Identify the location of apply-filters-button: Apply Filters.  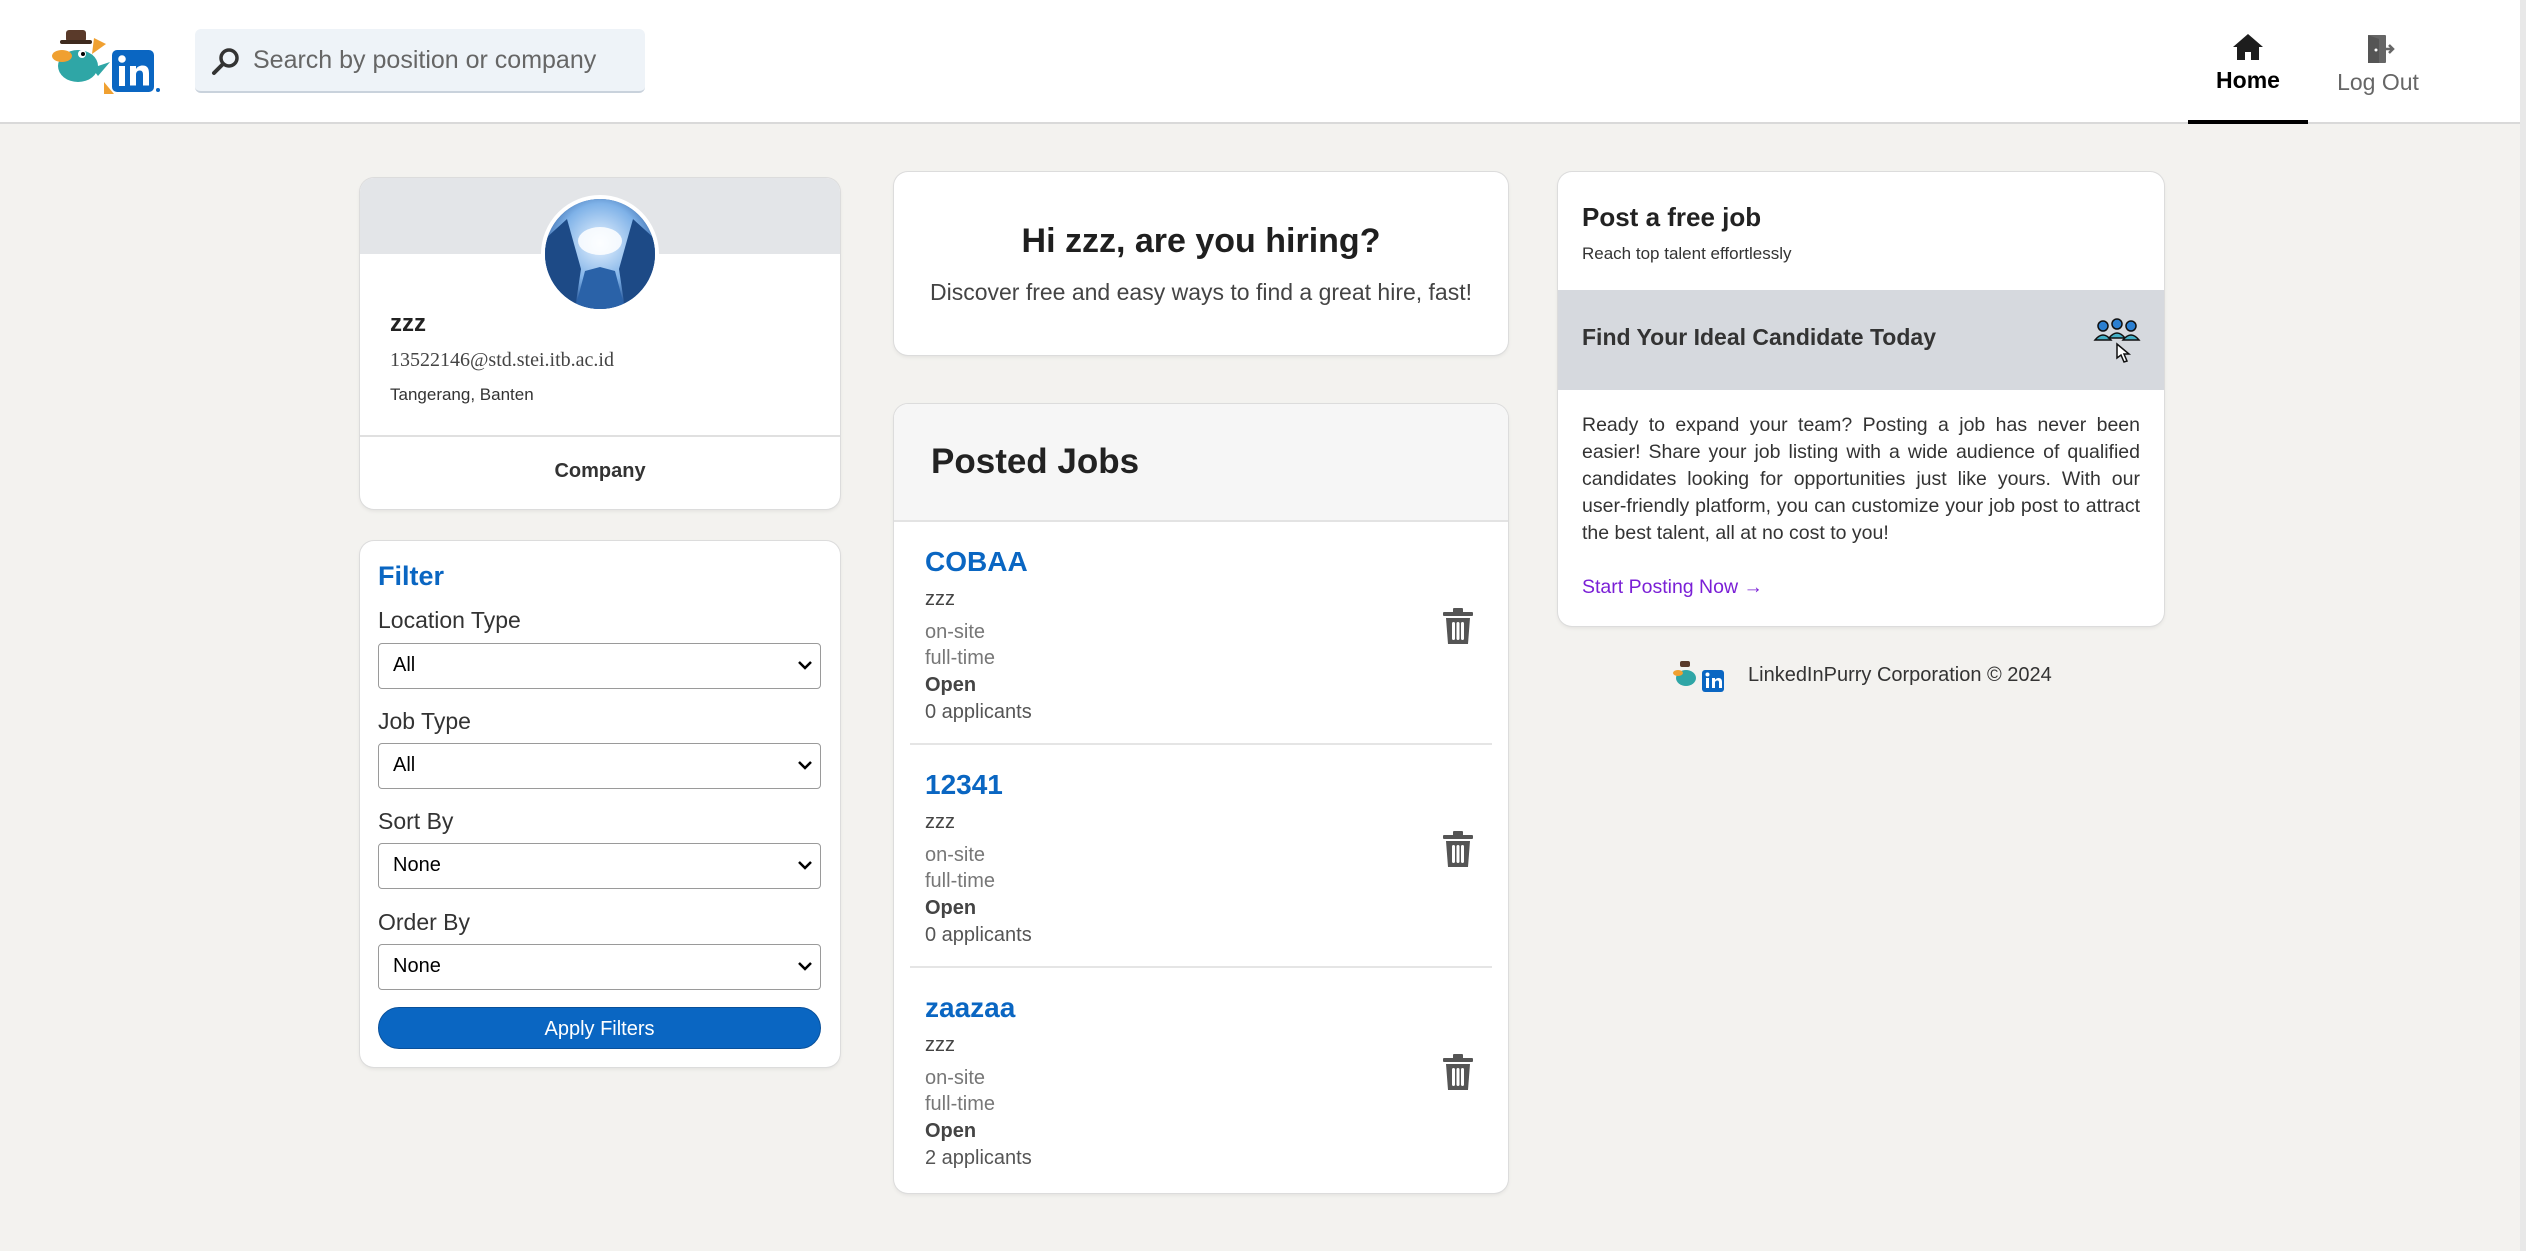
(599, 1028).